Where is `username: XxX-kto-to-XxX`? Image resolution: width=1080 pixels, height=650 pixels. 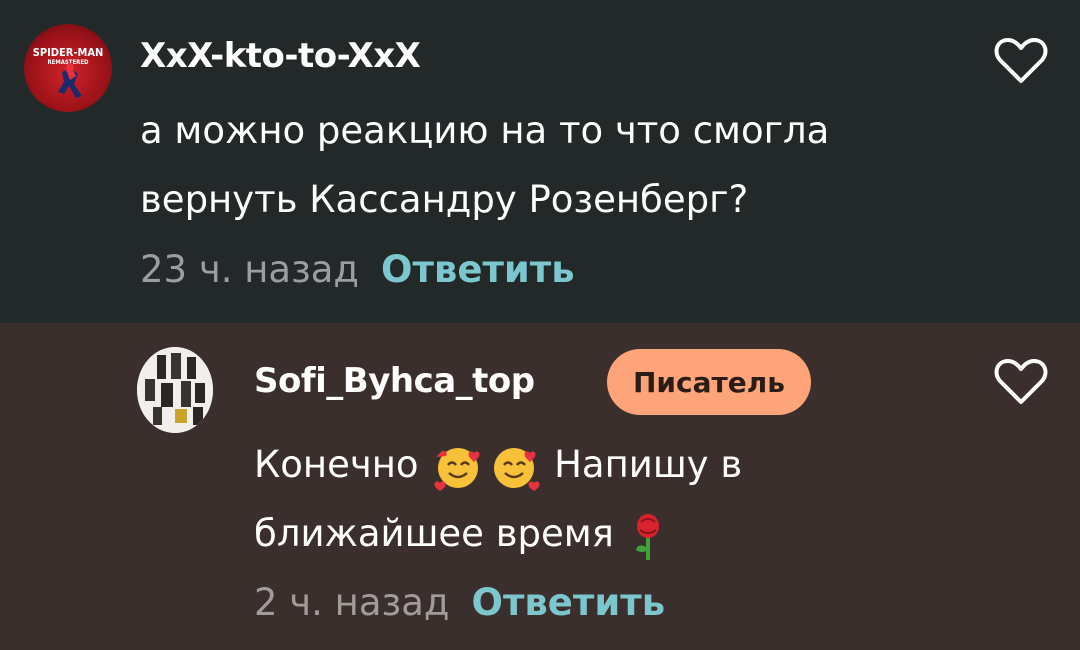
username: XxX-kto-to-XxX is located at coordinates (280, 56).